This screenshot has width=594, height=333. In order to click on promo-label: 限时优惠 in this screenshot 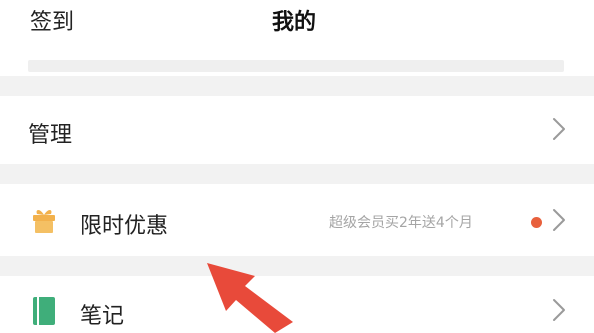, I will do `click(124, 226)`.